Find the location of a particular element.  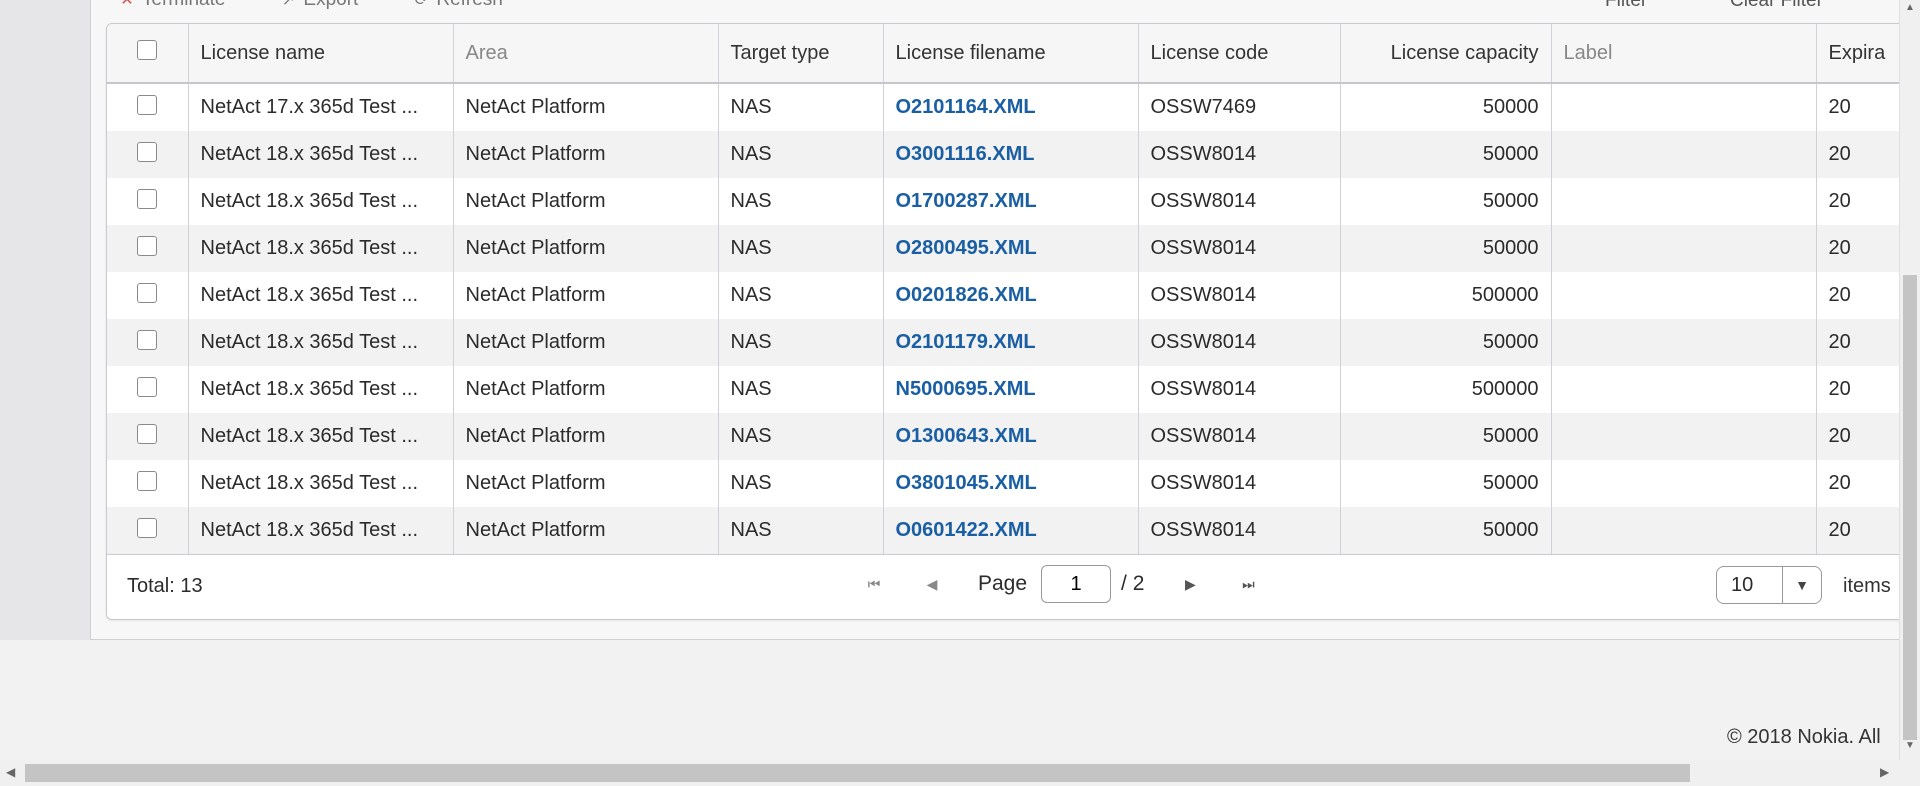

first-page-icon: ⏮ is located at coordinates (874, 584).